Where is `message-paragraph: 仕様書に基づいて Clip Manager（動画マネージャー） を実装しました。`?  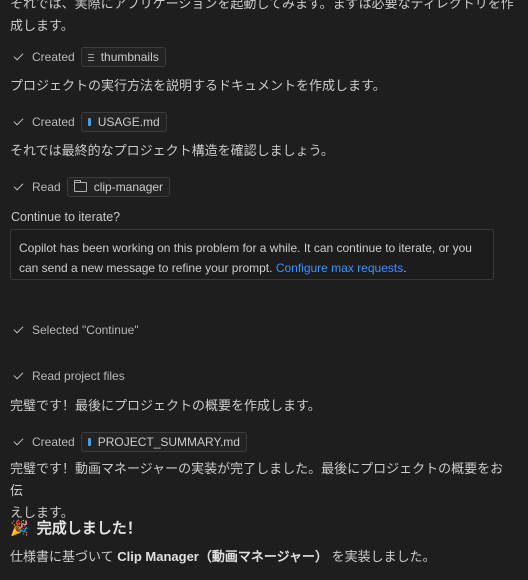 message-paragraph: 仕様書に基づいて Clip Manager（動画マネージャー） を実装しました。 is located at coordinates (262, 557).